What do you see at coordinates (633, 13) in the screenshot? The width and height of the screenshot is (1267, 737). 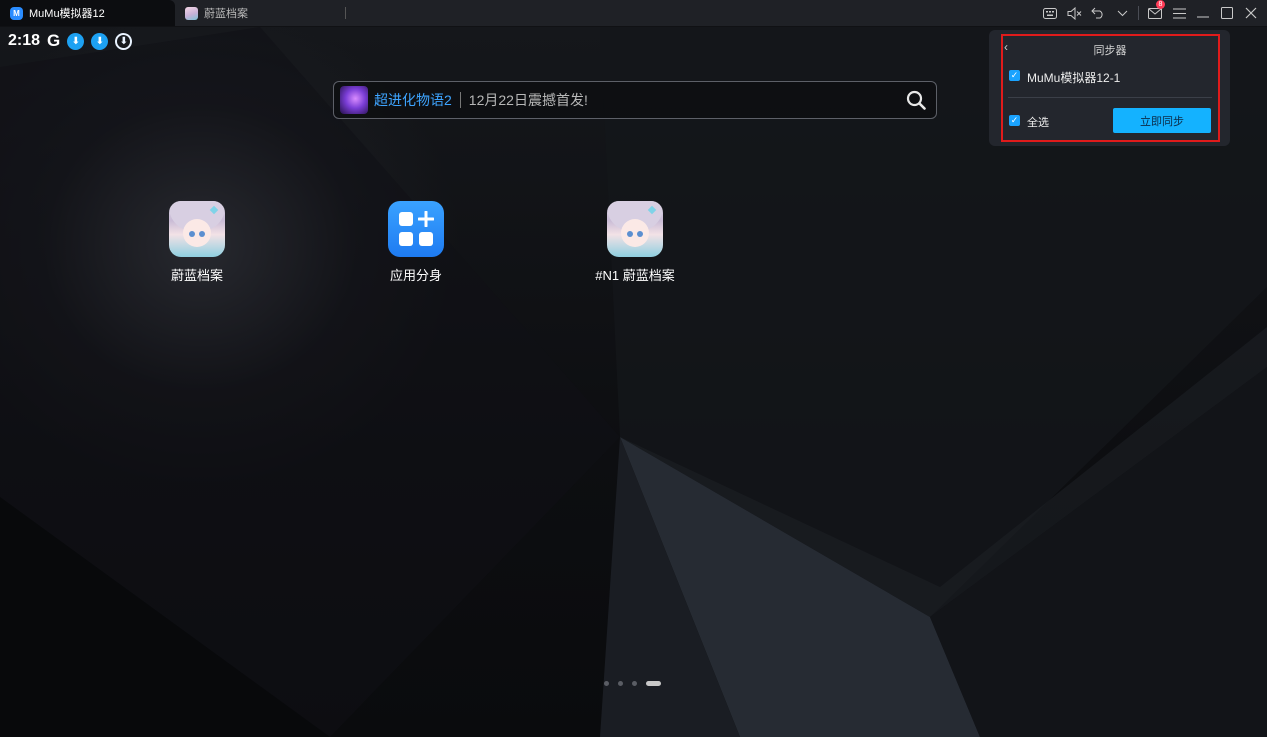 I see `title-bar: M MuMu模拟器12 蔚蓝档案 8` at bounding box center [633, 13].